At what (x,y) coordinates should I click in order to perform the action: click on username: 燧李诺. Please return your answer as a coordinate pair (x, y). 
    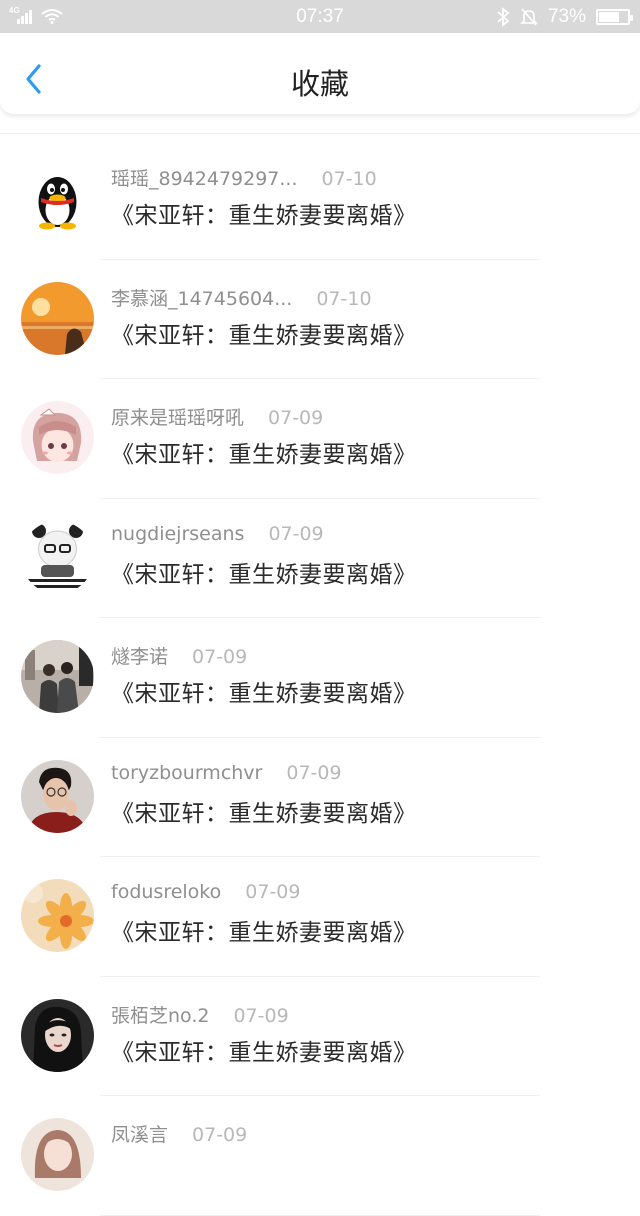
    Looking at the image, I should click on (139, 655).